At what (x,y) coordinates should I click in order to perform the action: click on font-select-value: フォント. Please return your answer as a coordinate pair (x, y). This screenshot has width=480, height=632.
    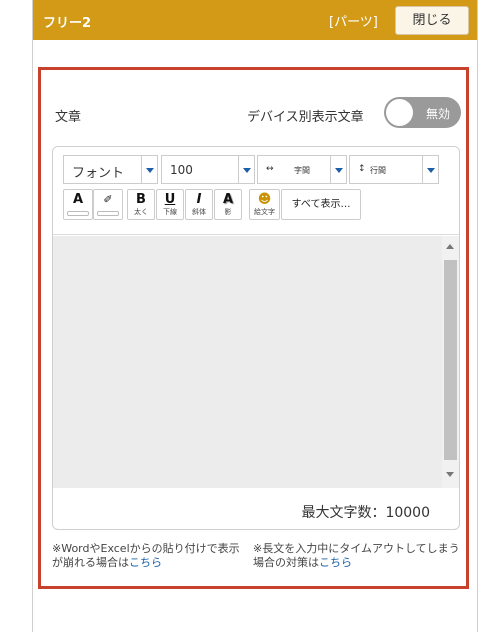
    Looking at the image, I should click on (98, 173).